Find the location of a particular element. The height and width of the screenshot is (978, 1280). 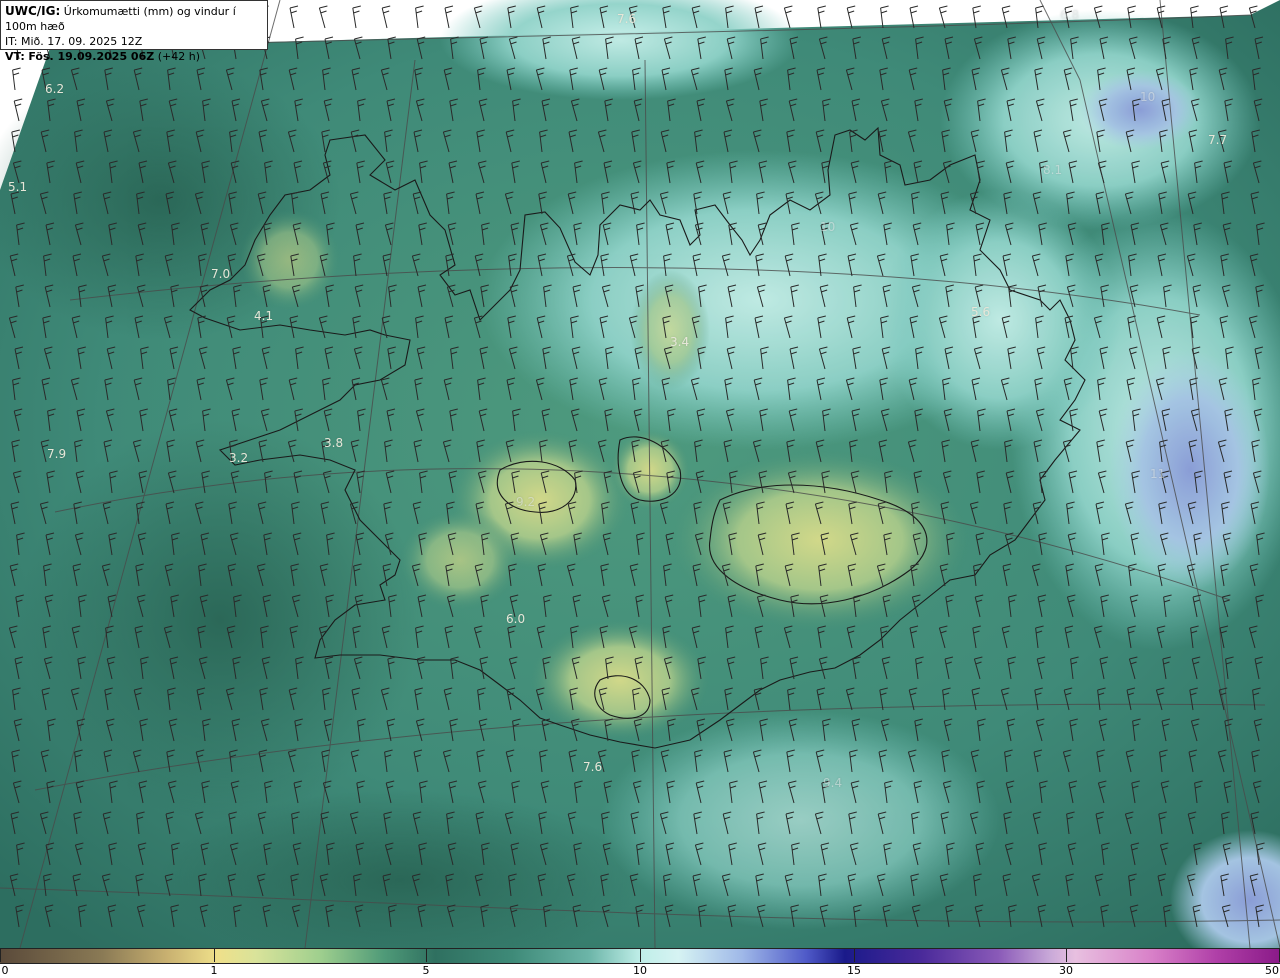

colorbar-tick-label: 10 is located at coordinates (640, 970).